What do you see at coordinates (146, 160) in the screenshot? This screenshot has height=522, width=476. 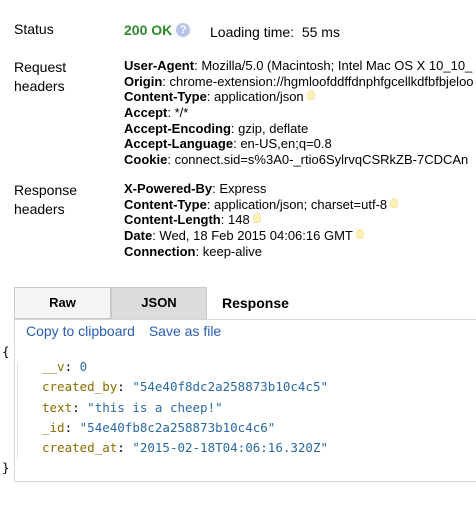 I see `header-key: Cookie` at bounding box center [146, 160].